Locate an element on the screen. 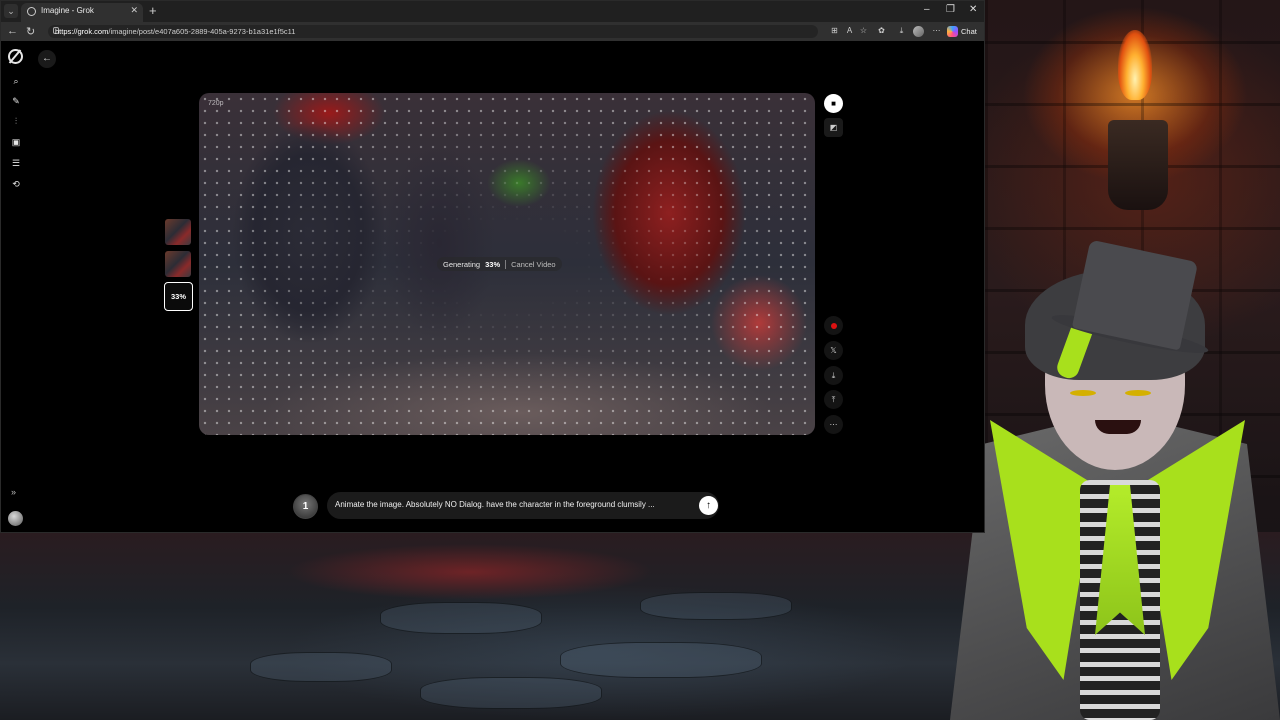 Image resolution: width=1280 pixels, height=720 pixels. tab-bar: ⌄ Imagine - Grok ✕ + – ❐ ✕ is located at coordinates (492, 11).